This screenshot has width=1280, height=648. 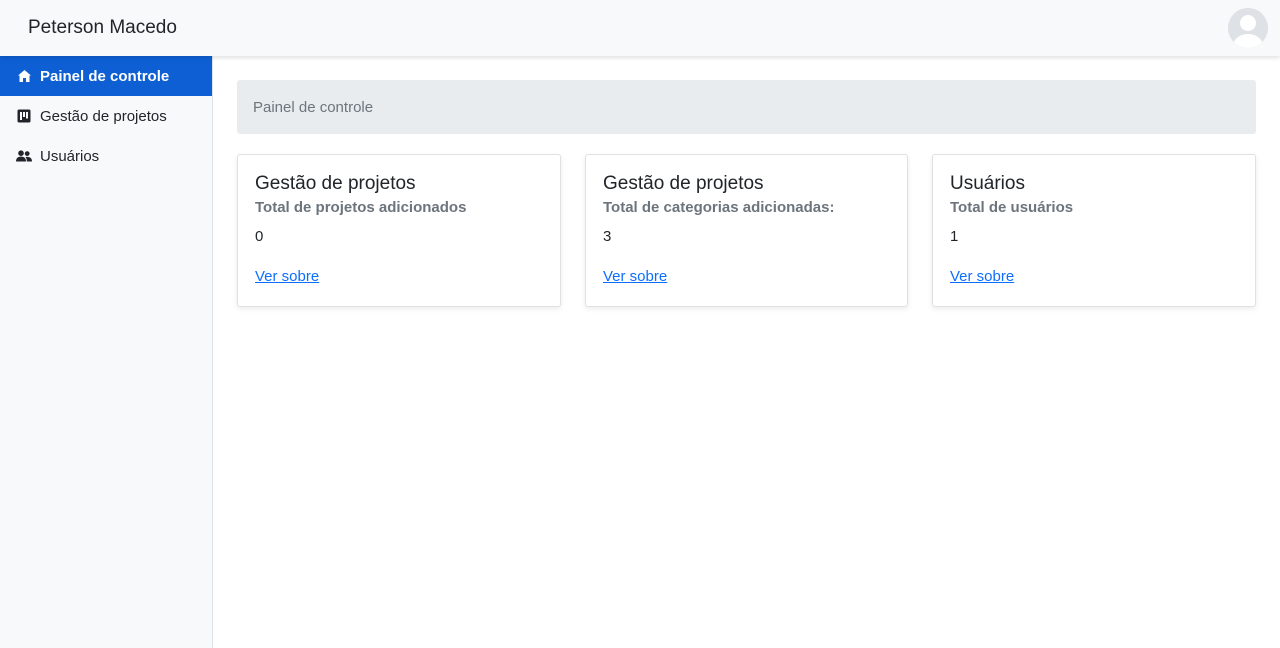 I want to click on card-subtitle: Total de usuários, so click(x=1012, y=207).